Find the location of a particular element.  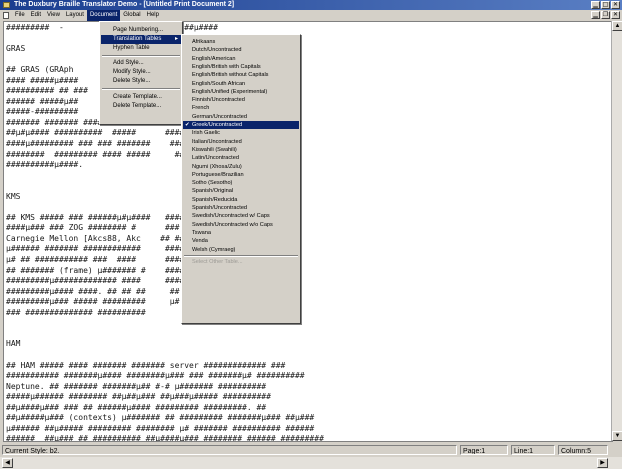

doc-close-button: ✕ is located at coordinates (615, 15).